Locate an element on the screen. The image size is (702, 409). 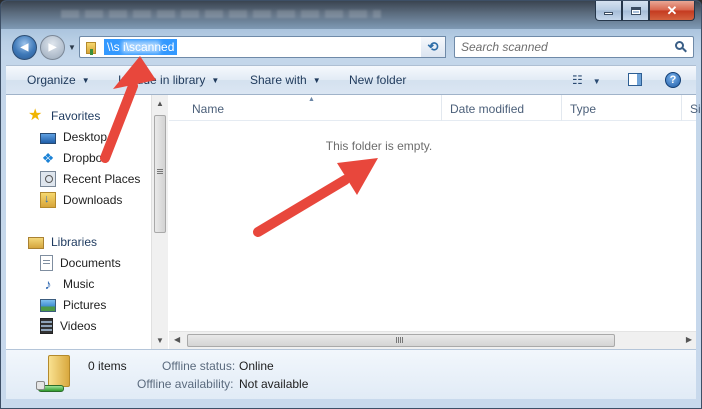
offline-availability-value: Not available is located at coordinates (274, 384).